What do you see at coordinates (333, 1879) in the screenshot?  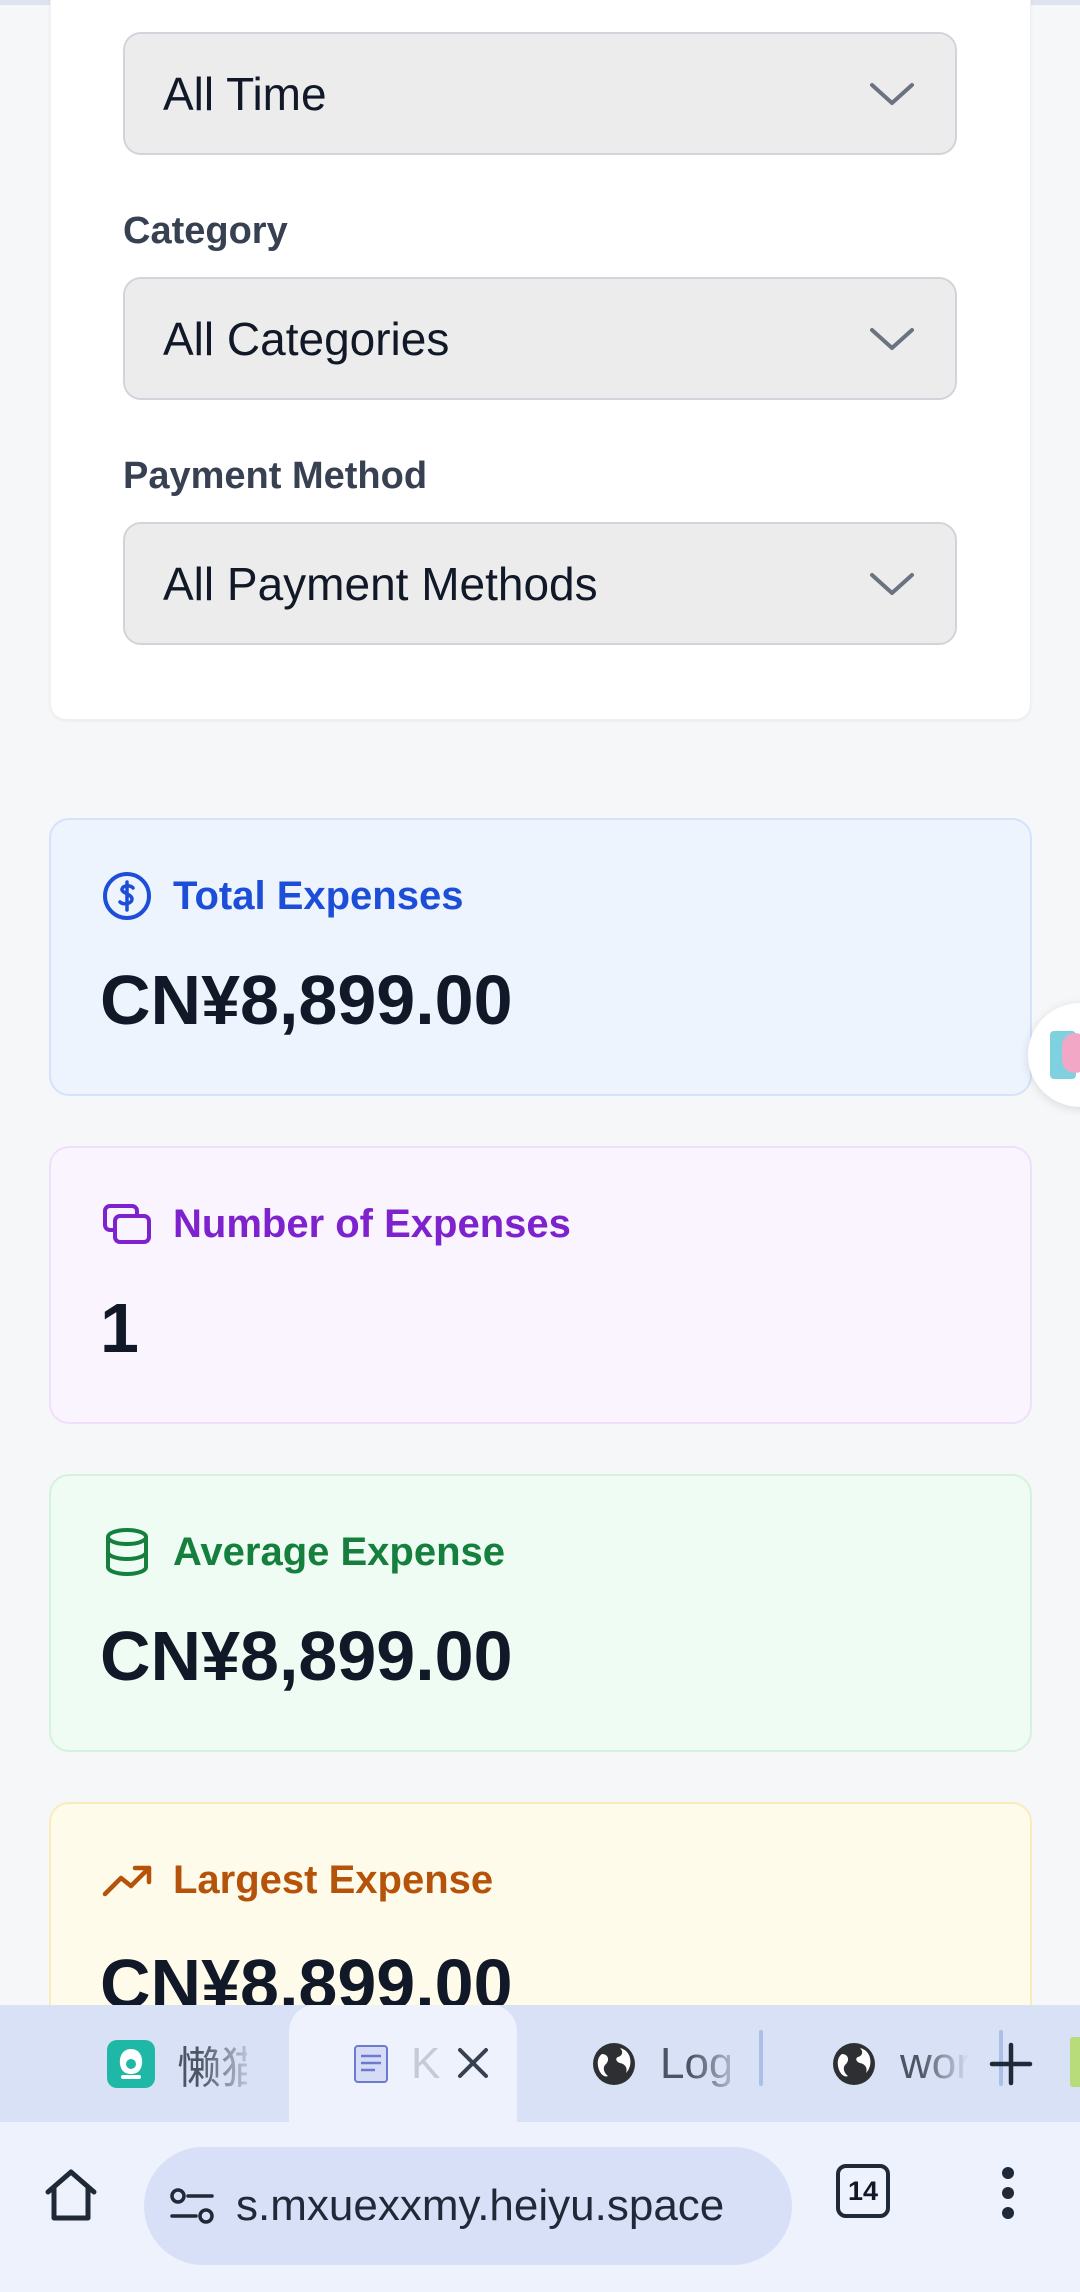 I see `largest-expense-label: Largest Expense` at bounding box center [333, 1879].